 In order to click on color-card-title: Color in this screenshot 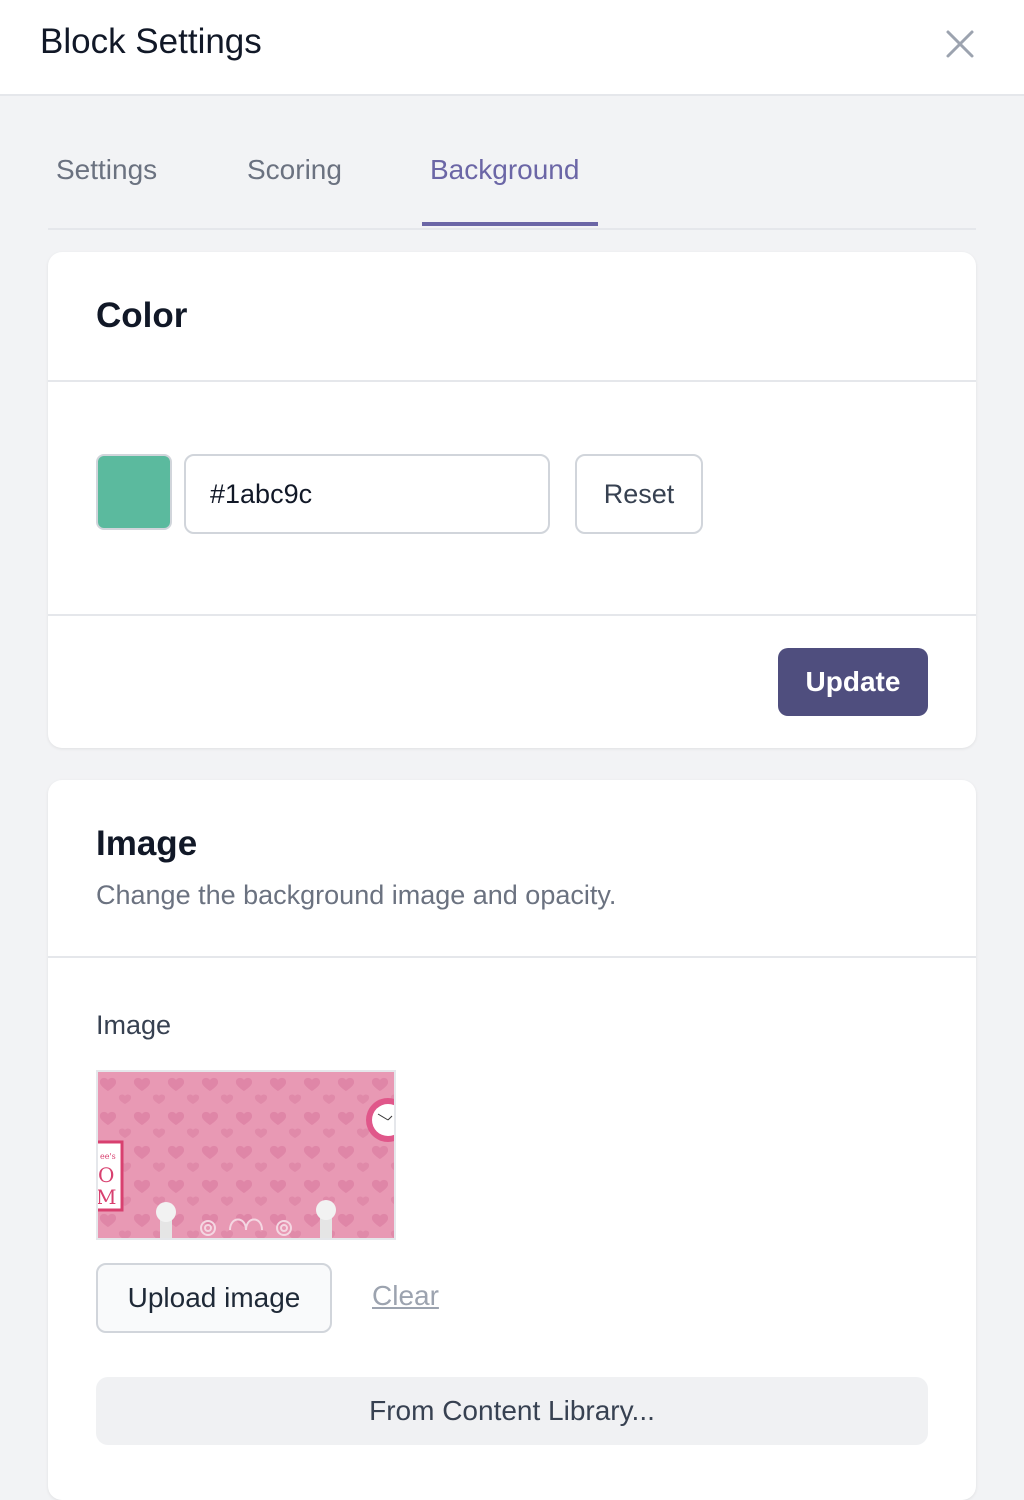, I will do `click(142, 315)`.